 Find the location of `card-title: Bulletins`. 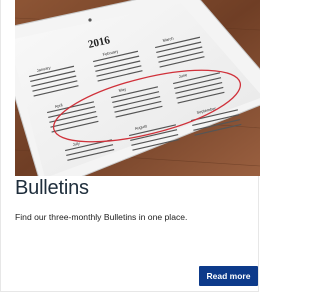

card-title: Bulletins is located at coordinates (52, 188).